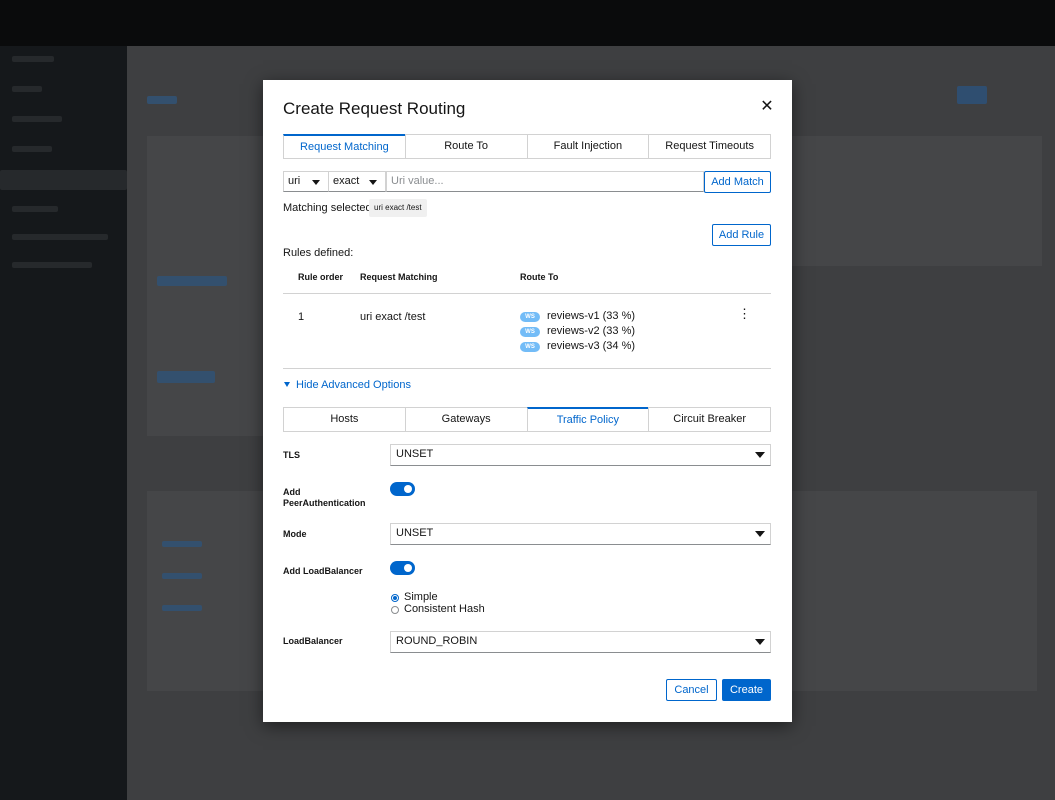 The height and width of the screenshot is (800, 1055). What do you see at coordinates (318, 253) in the screenshot?
I see `rules-defined-label: Rules defined:` at bounding box center [318, 253].